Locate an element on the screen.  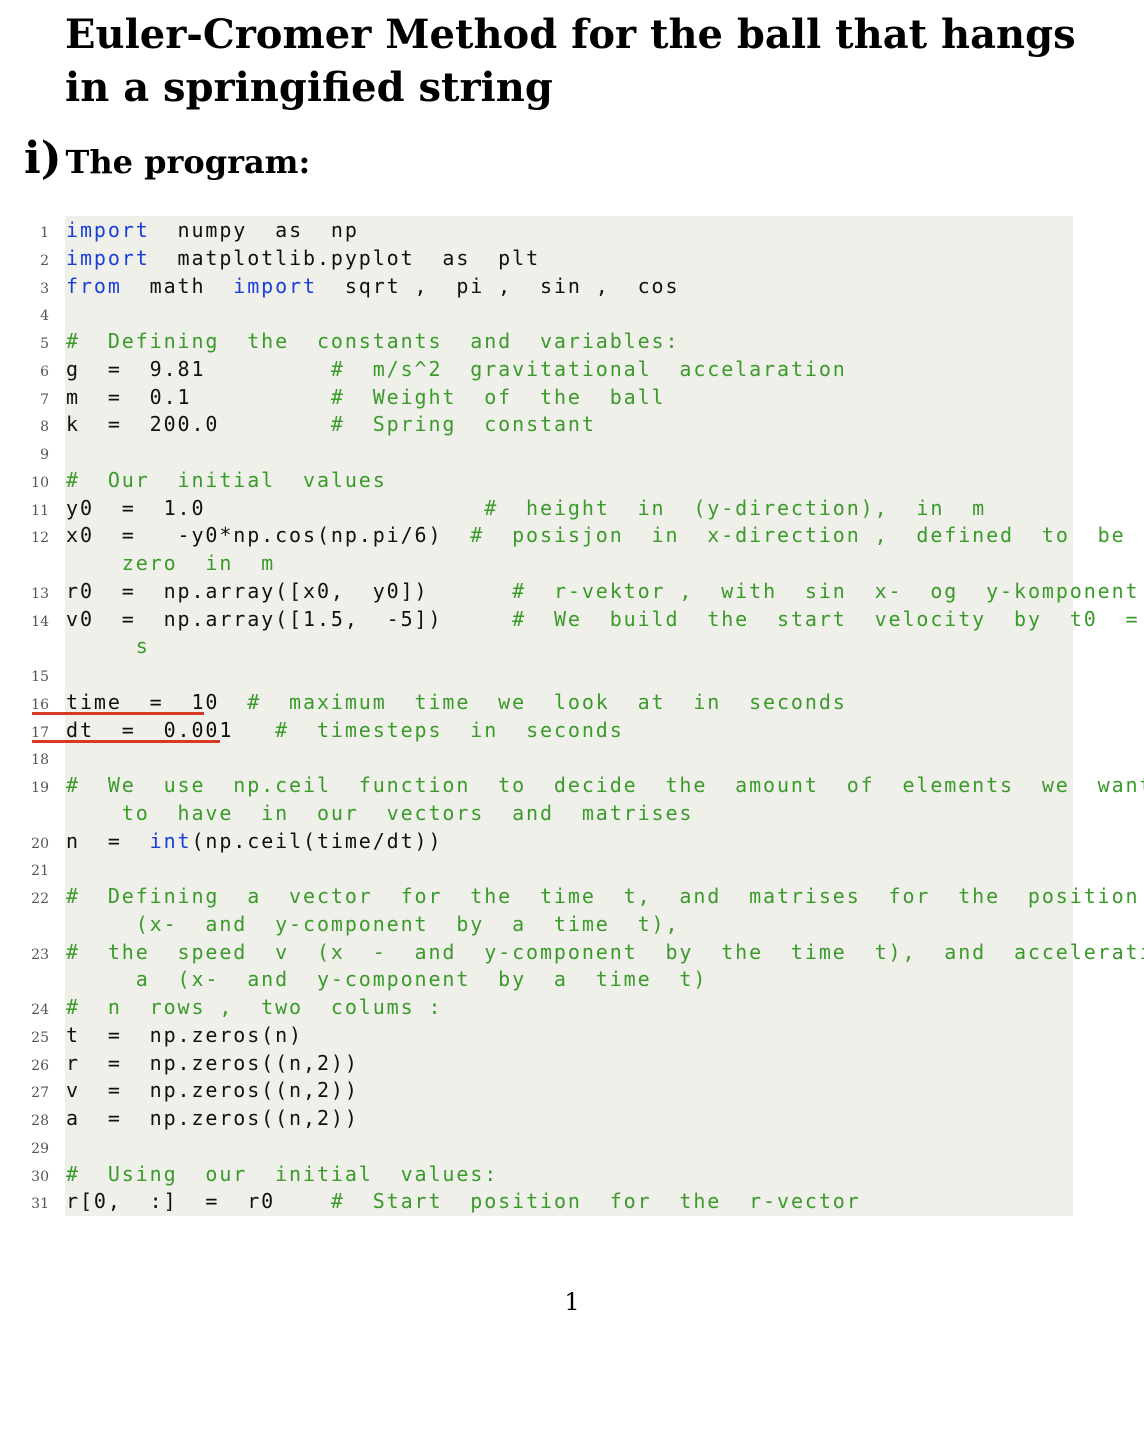
code-text: # Defining the constants and variables: is located at coordinates (372, 342).